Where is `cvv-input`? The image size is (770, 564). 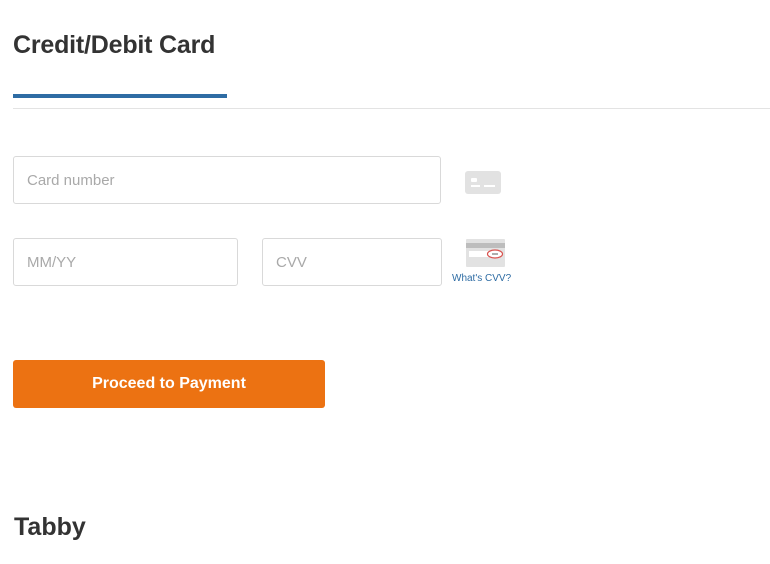 cvv-input is located at coordinates (352, 262).